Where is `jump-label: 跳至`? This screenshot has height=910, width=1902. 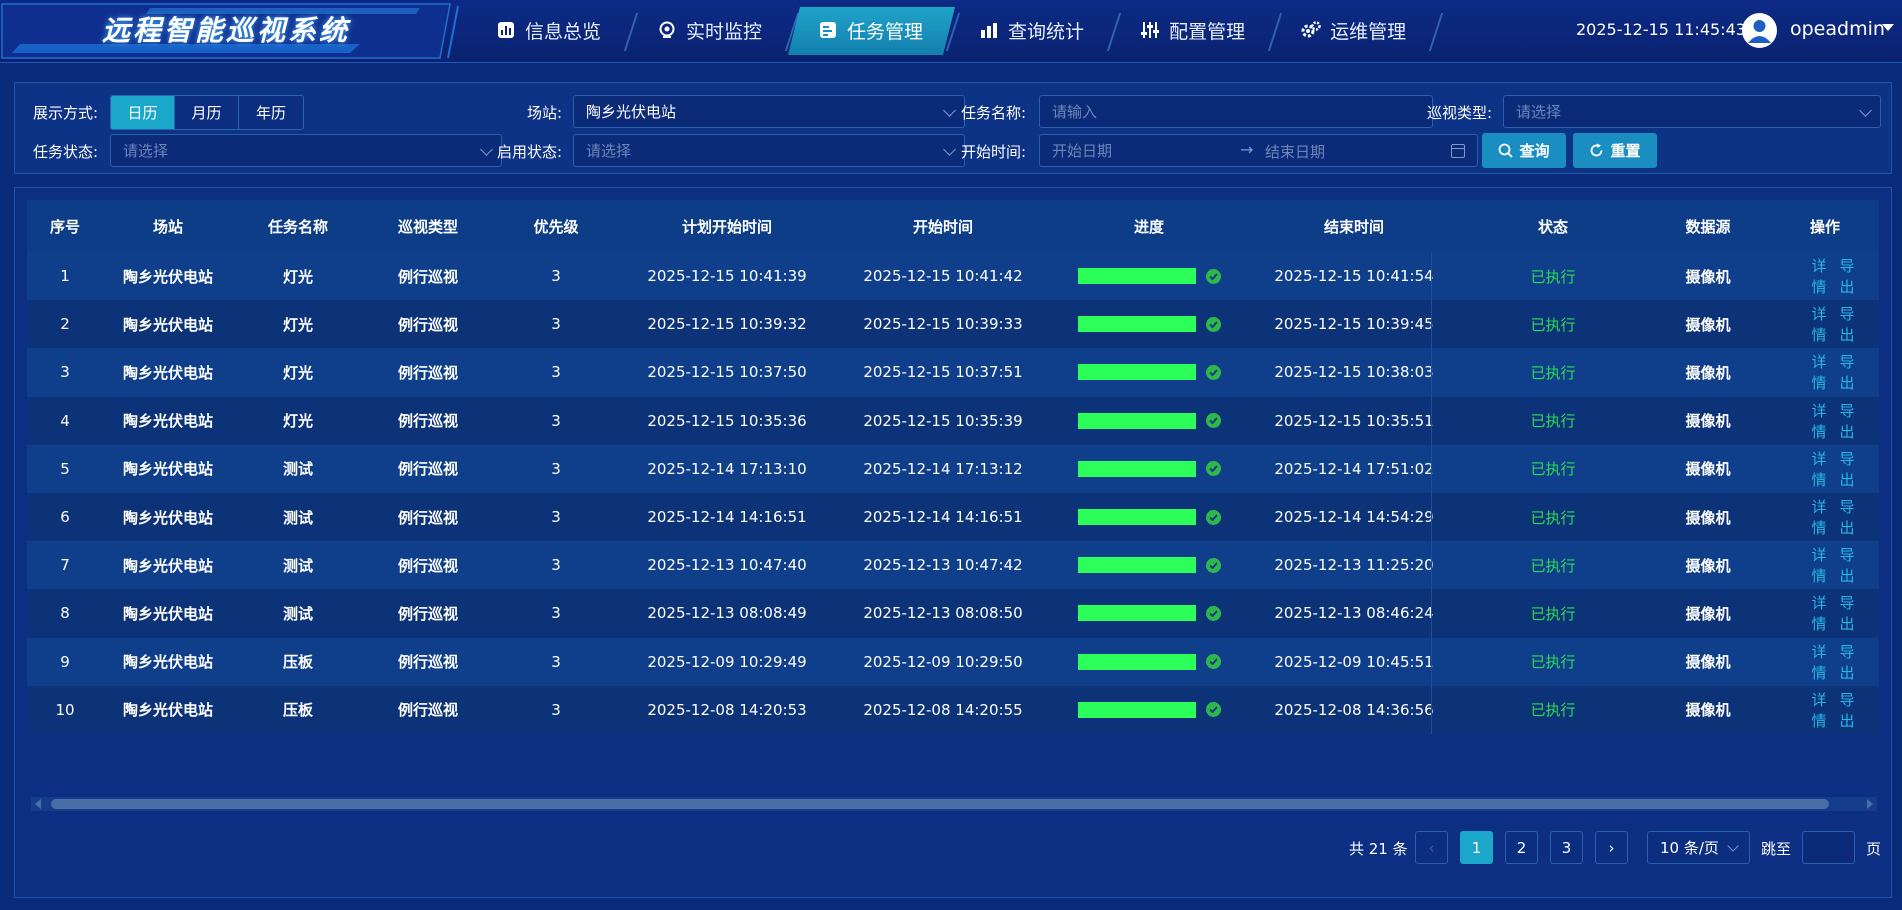
jump-label: 跳至 is located at coordinates (1776, 849).